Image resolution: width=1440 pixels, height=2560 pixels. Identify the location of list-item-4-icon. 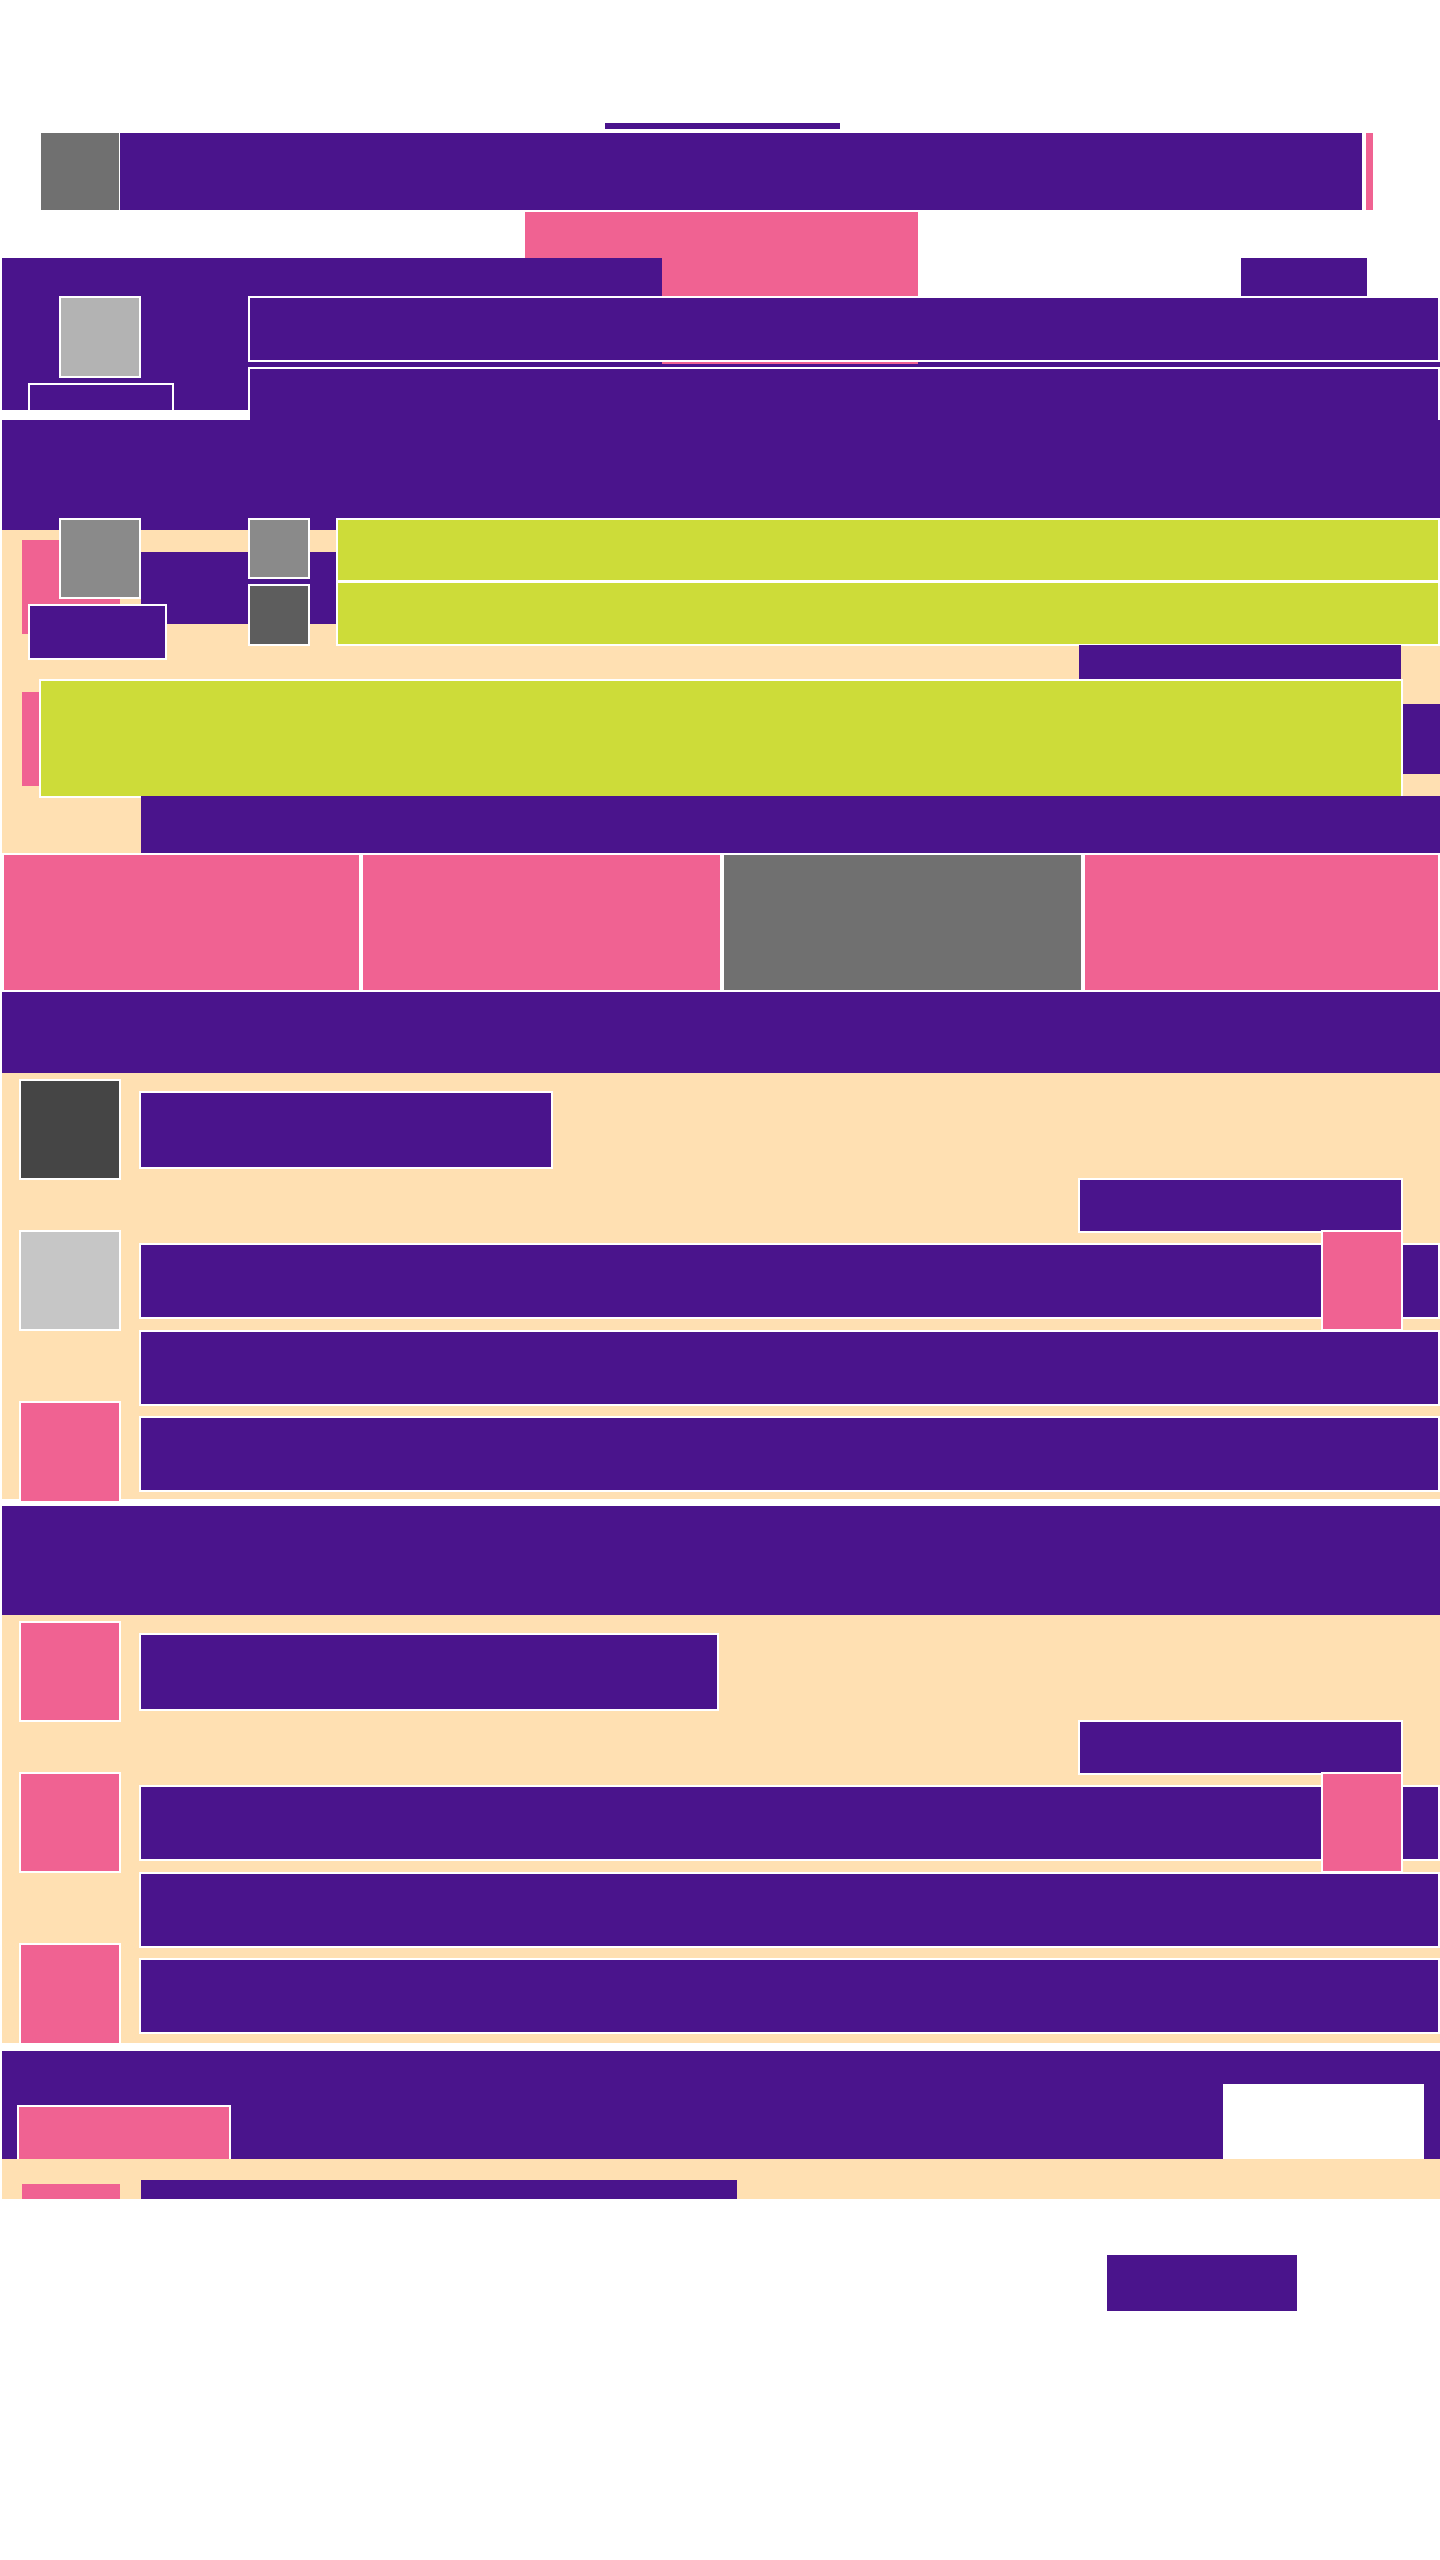
(70, 1671).